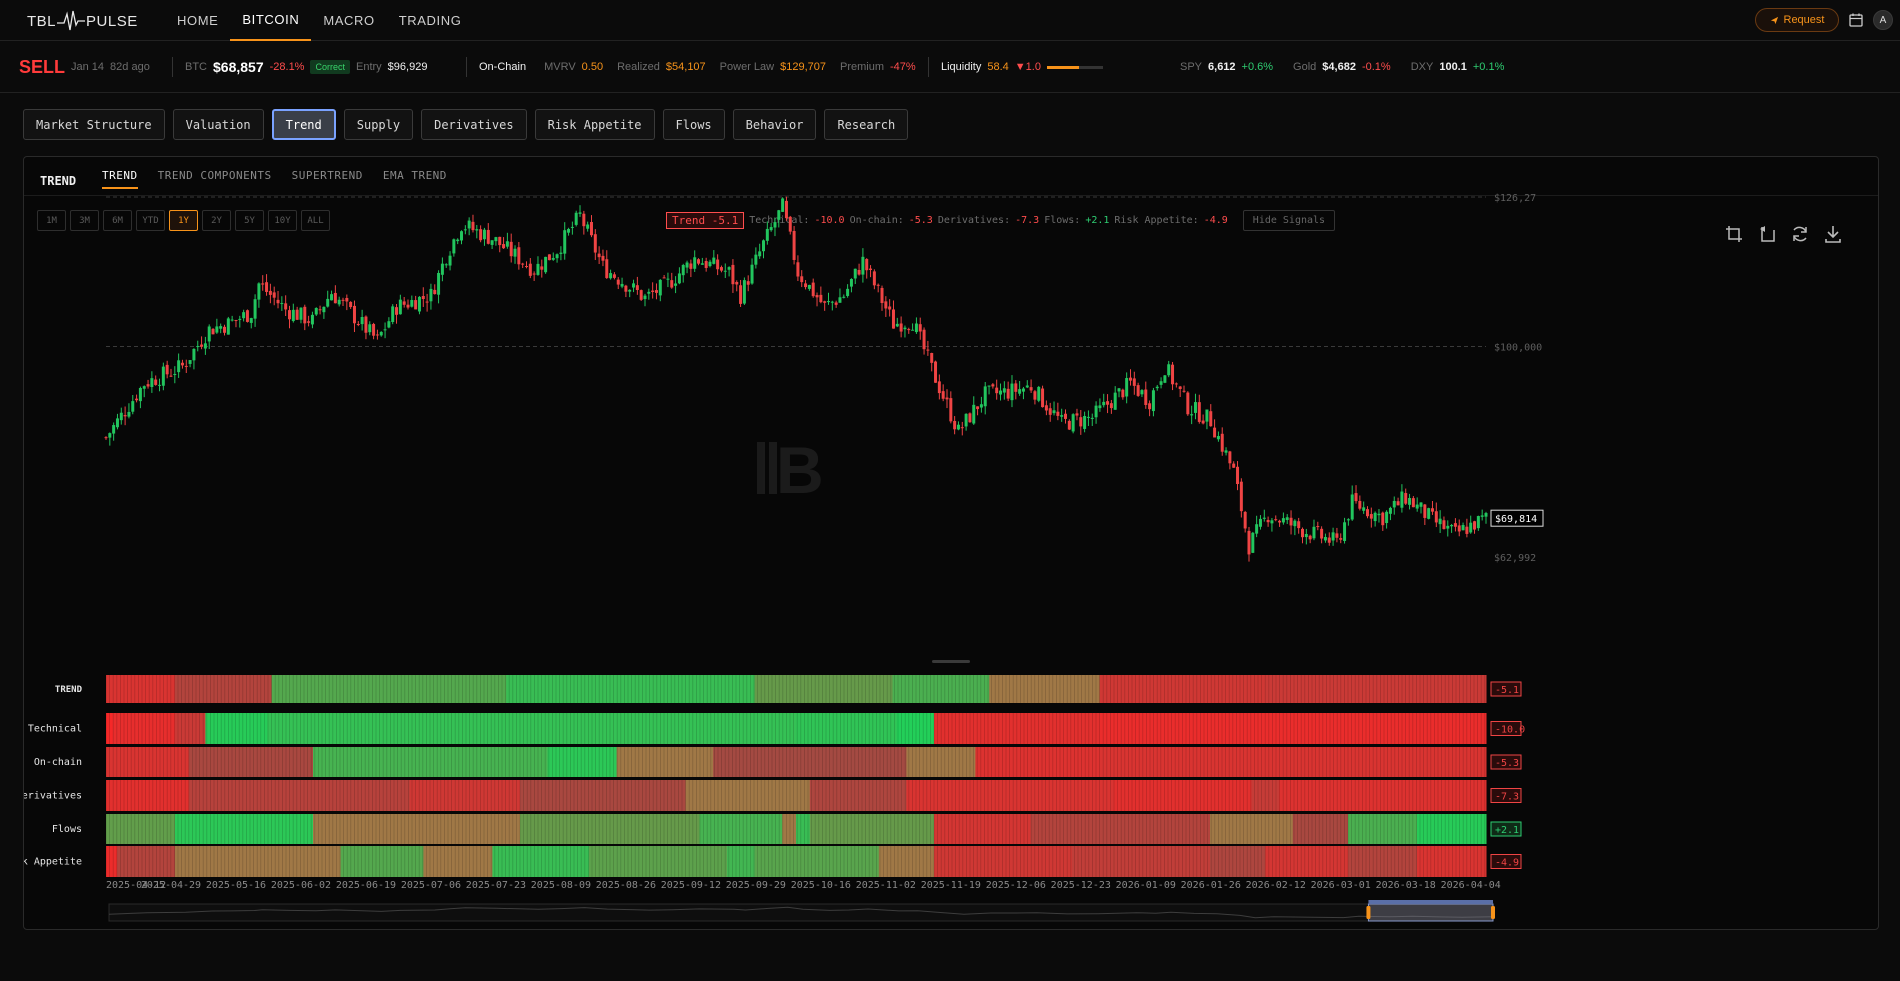  I want to click on refresh-icon, so click(1800, 234).